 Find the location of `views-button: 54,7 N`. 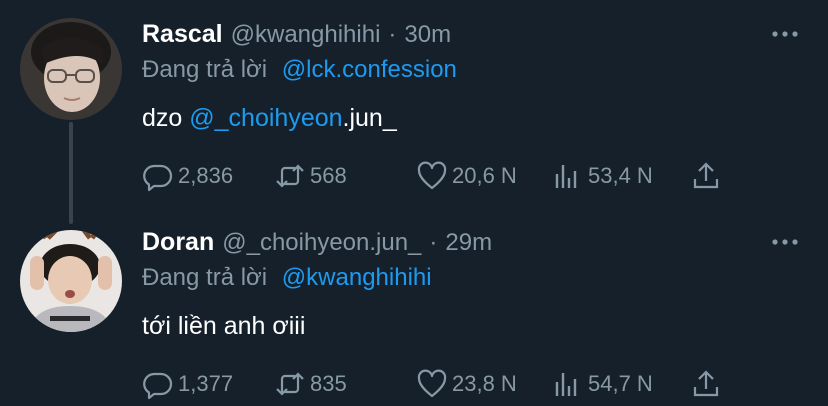

views-button: 54,7 N is located at coordinates (602, 384).